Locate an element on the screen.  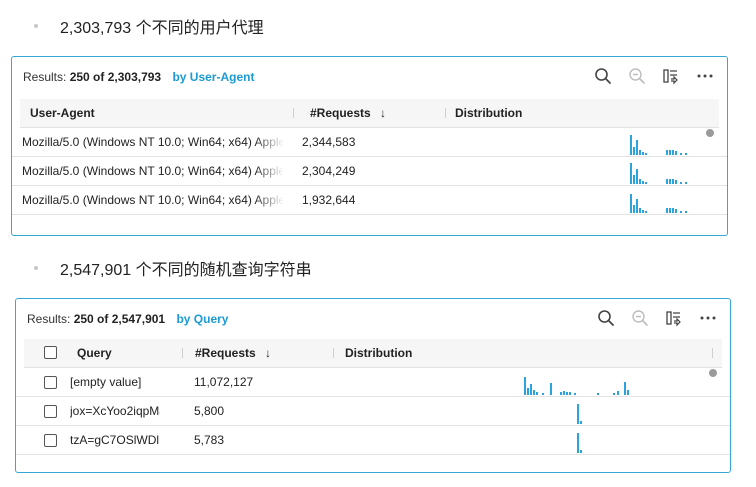
query-cell: jox=XcYoo2iqpMa is located at coordinates (115, 411).